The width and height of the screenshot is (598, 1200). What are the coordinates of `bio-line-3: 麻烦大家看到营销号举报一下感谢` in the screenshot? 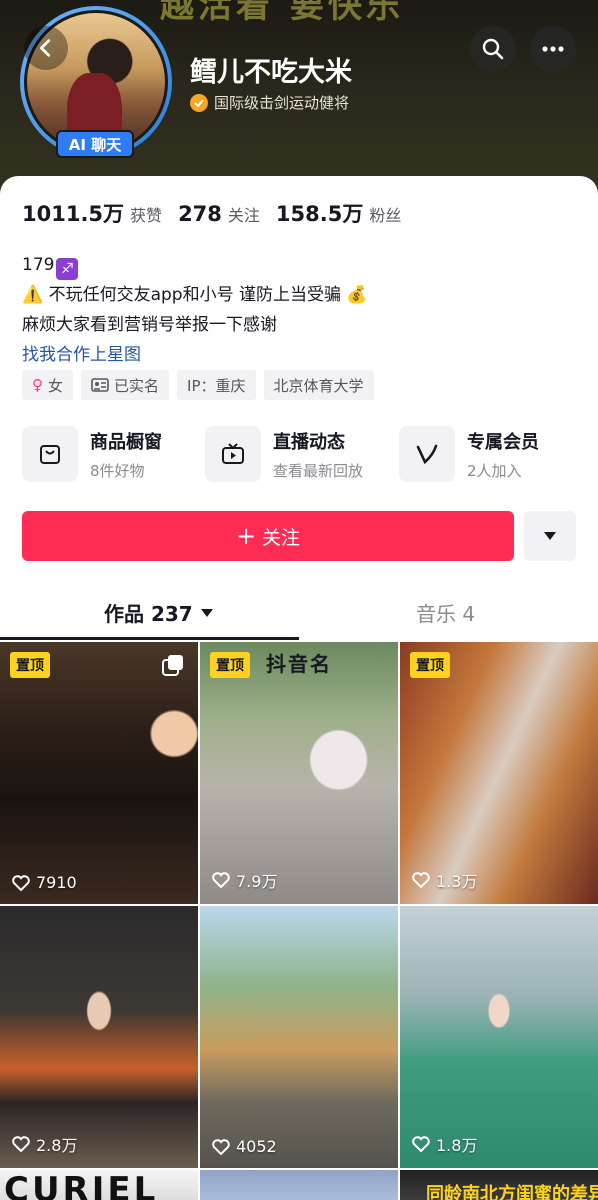 It's located at (149, 325).